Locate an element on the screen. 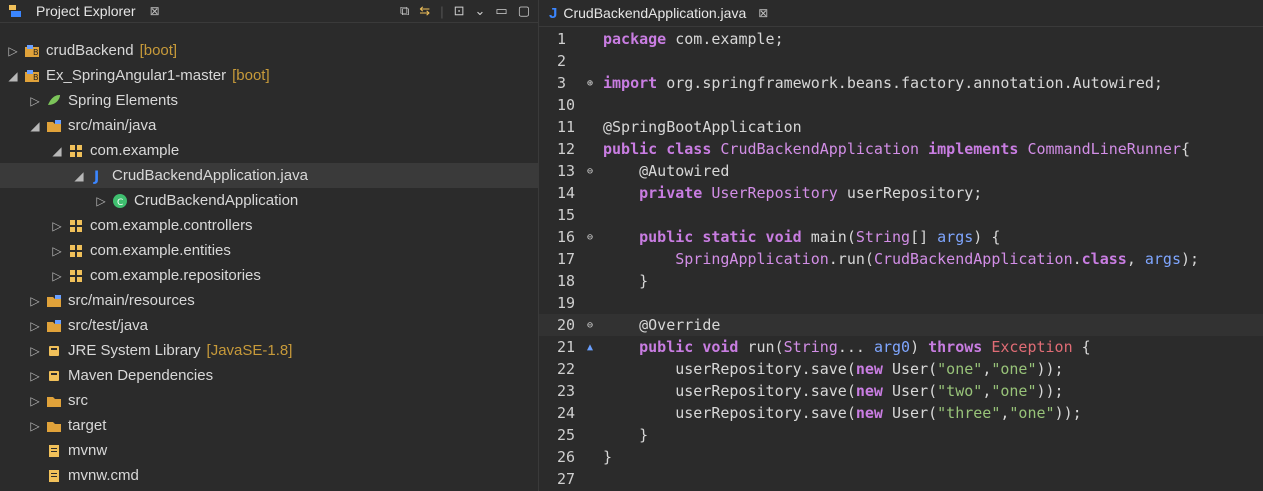 The width and height of the screenshot is (1263, 491). tree-item: ▷ C CrudBackendApplication is located at coordinates (269, 200).